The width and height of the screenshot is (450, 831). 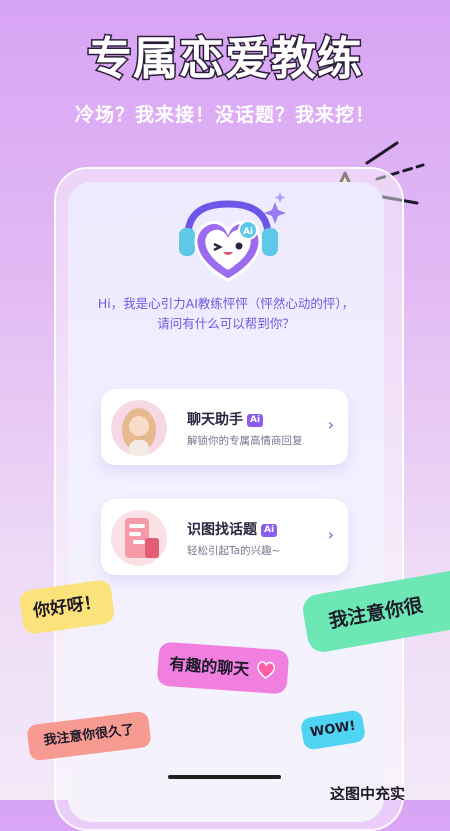 What do you see at coordinates (226, 323) in the screenshot?
I see `greeting-line-2: 请问有什么可以帮到你？` at bounding box center [226, 323].